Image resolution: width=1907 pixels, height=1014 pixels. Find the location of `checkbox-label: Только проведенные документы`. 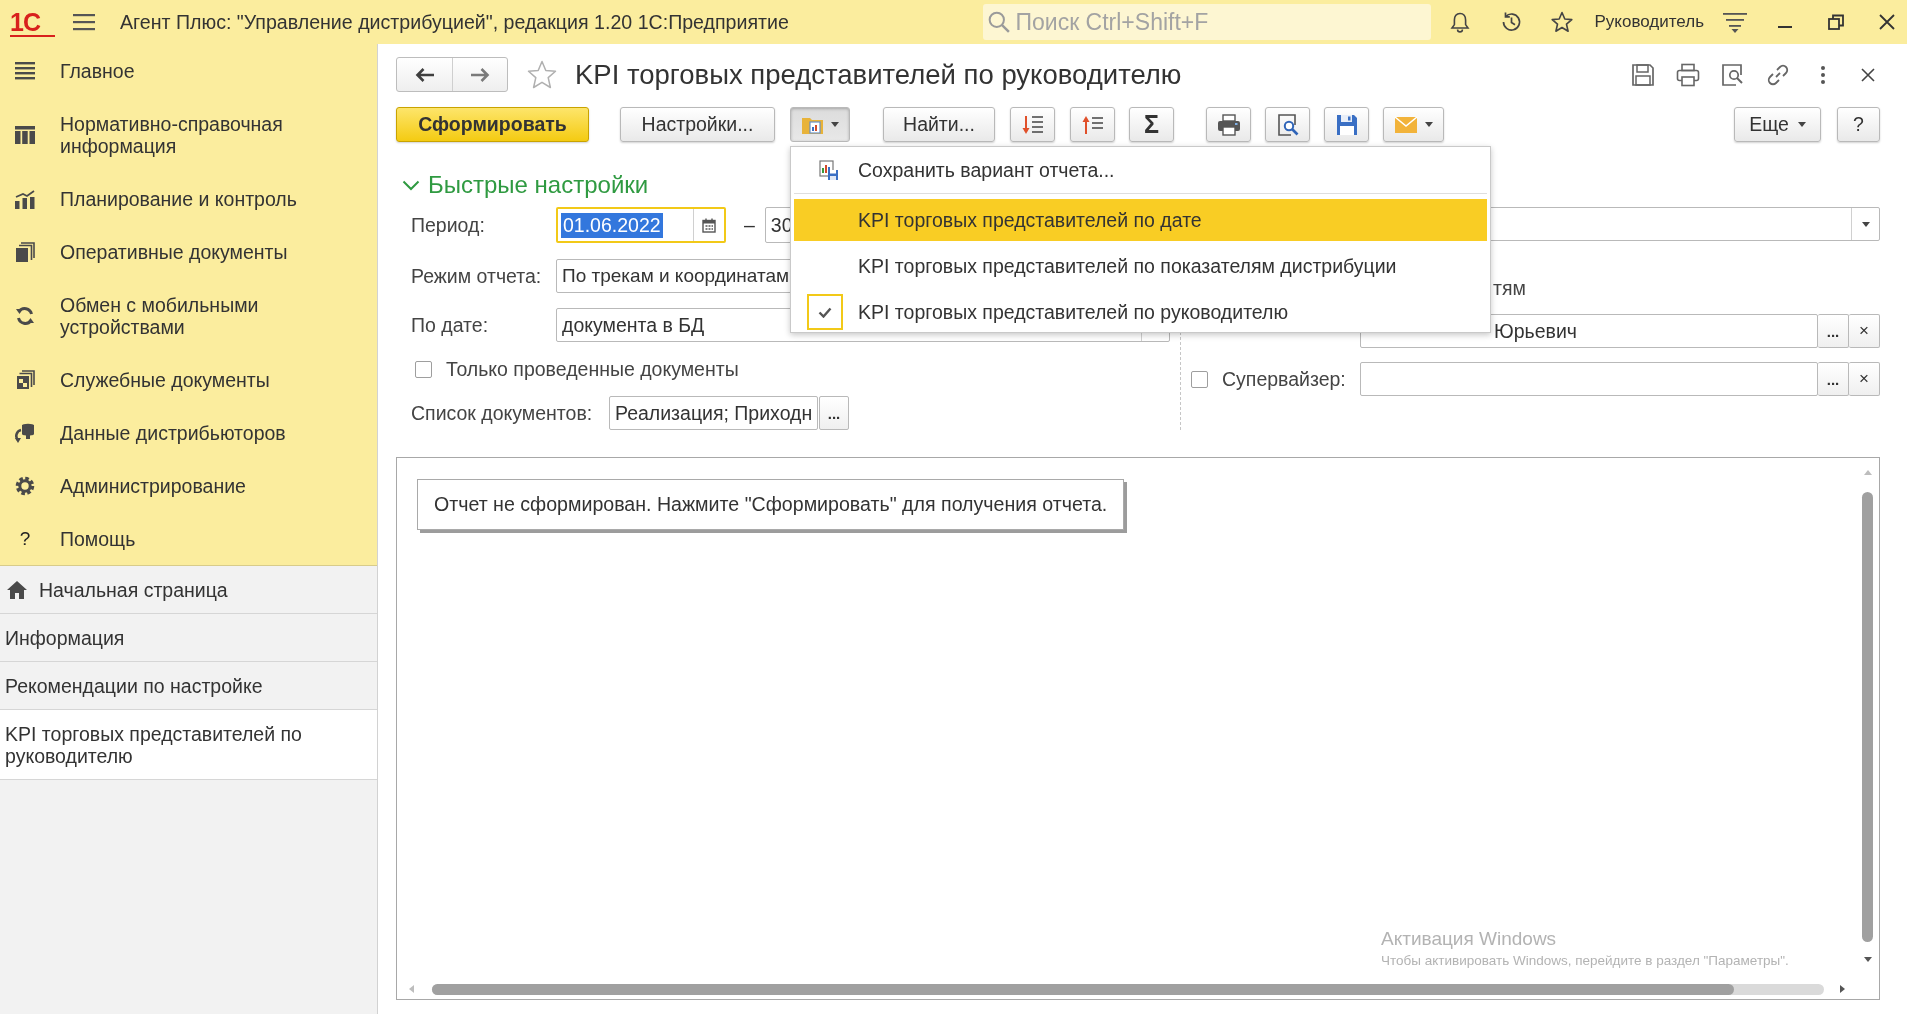

checkbox-label: Только проведенные документы is located at coordinates (592, 369).